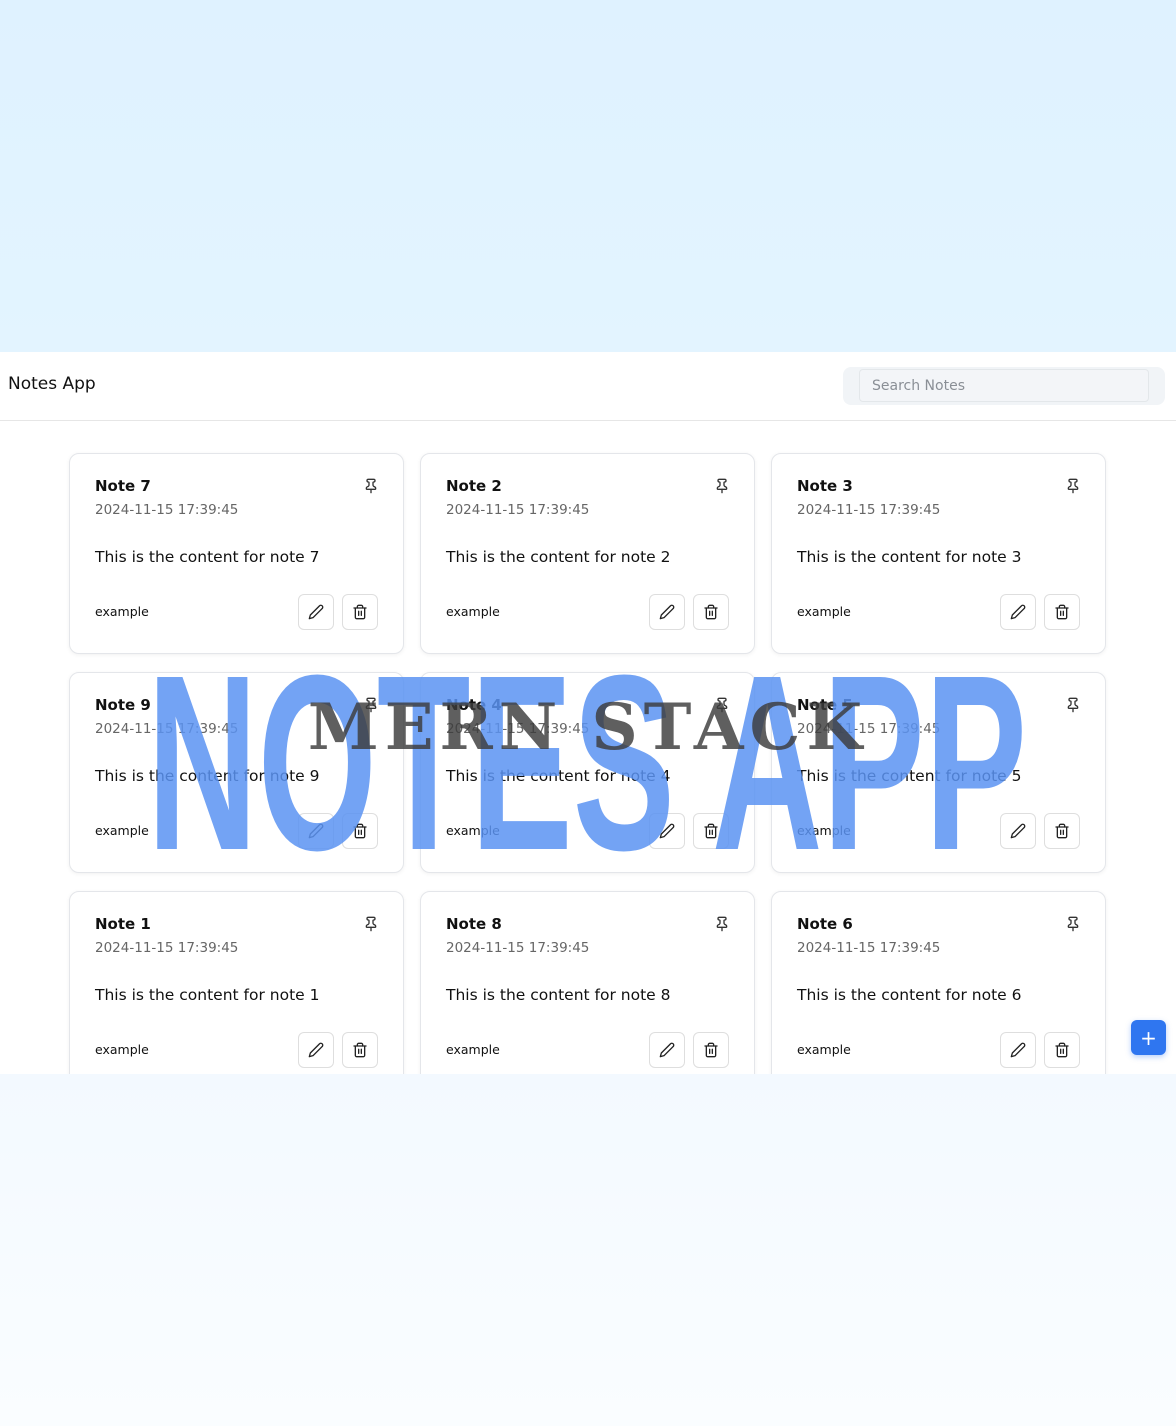 Image resolution: width=1176 pixels, height=1426 pixels. What do you see at coordinates (825, 924) in the screenshot?
I see `note-title: Note 6` at bounding box center [825, 924].